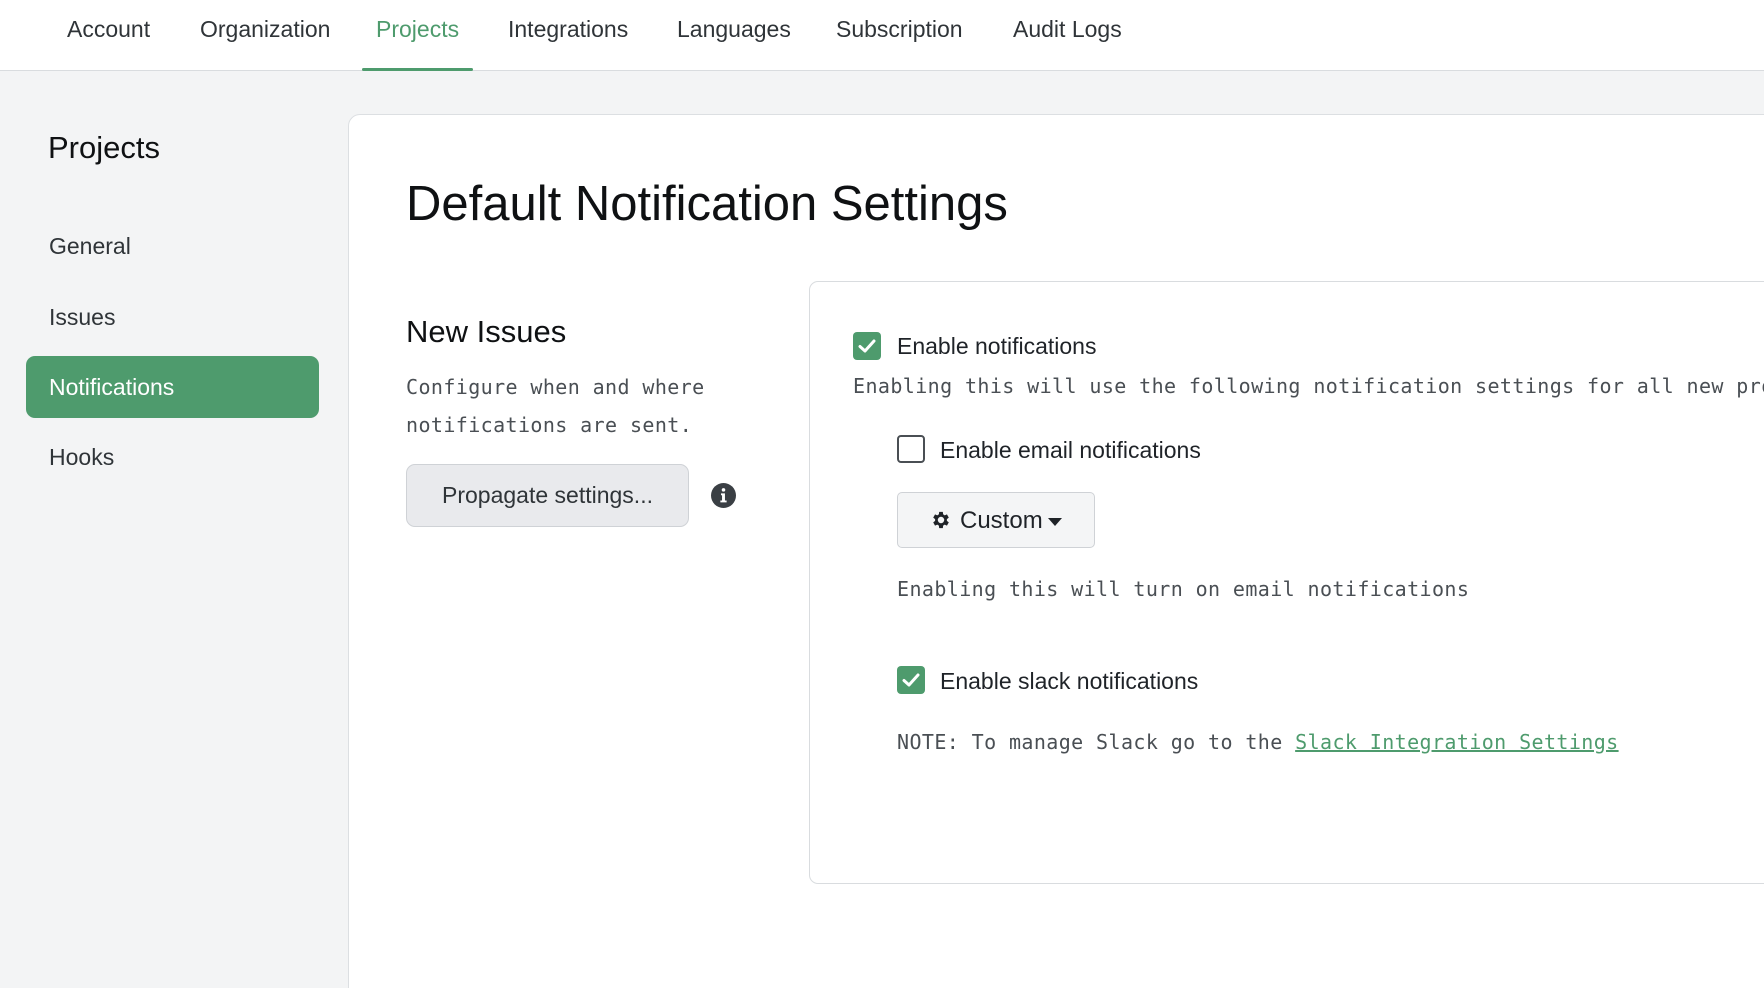 This screenshot has width=1764, height=988. What do you see at coordinates (1069, 681) in the screenshot?
I see `enable-slack-notifications-label: Enable slack notifications` at bounding box center [1069, 681].